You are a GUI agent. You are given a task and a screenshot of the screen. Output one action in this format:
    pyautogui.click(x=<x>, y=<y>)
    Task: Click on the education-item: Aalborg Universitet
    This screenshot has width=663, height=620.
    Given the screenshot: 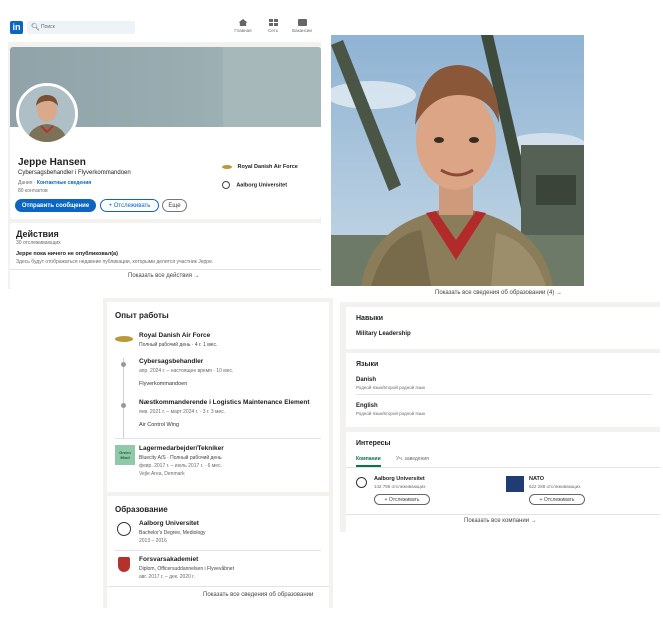 What is the action you would take?
    pyautogui.click(x=254, y=185)
    